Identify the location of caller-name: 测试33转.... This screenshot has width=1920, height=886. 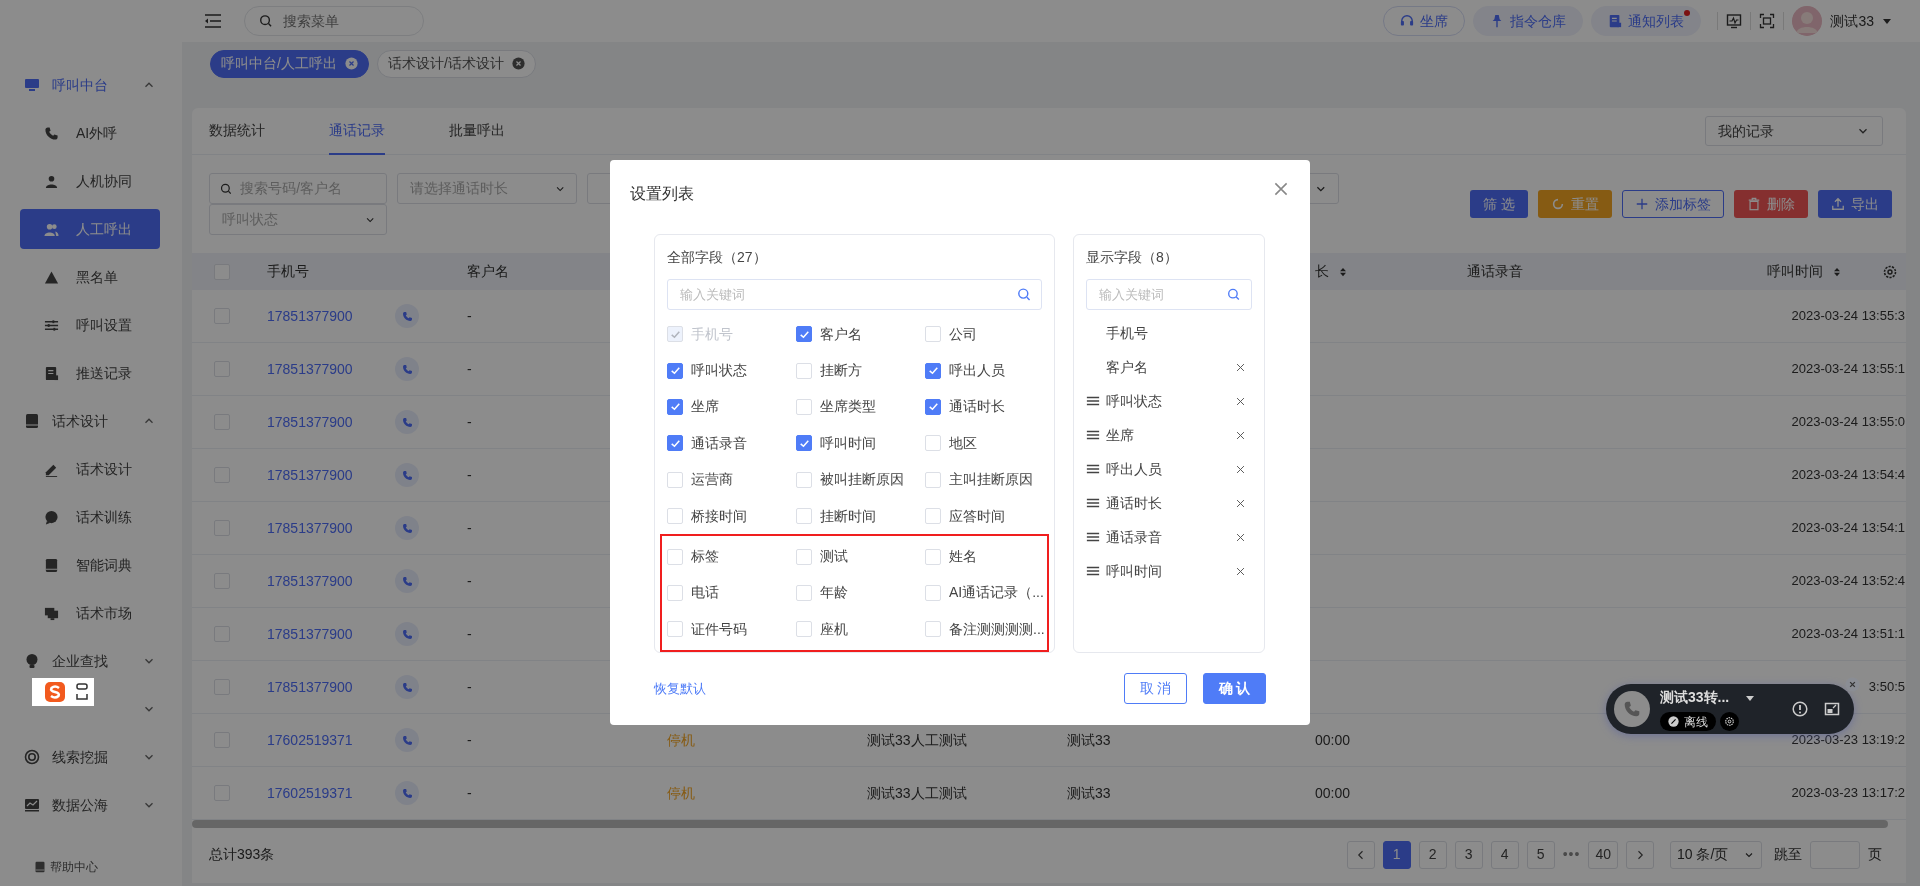
(1695, 697).